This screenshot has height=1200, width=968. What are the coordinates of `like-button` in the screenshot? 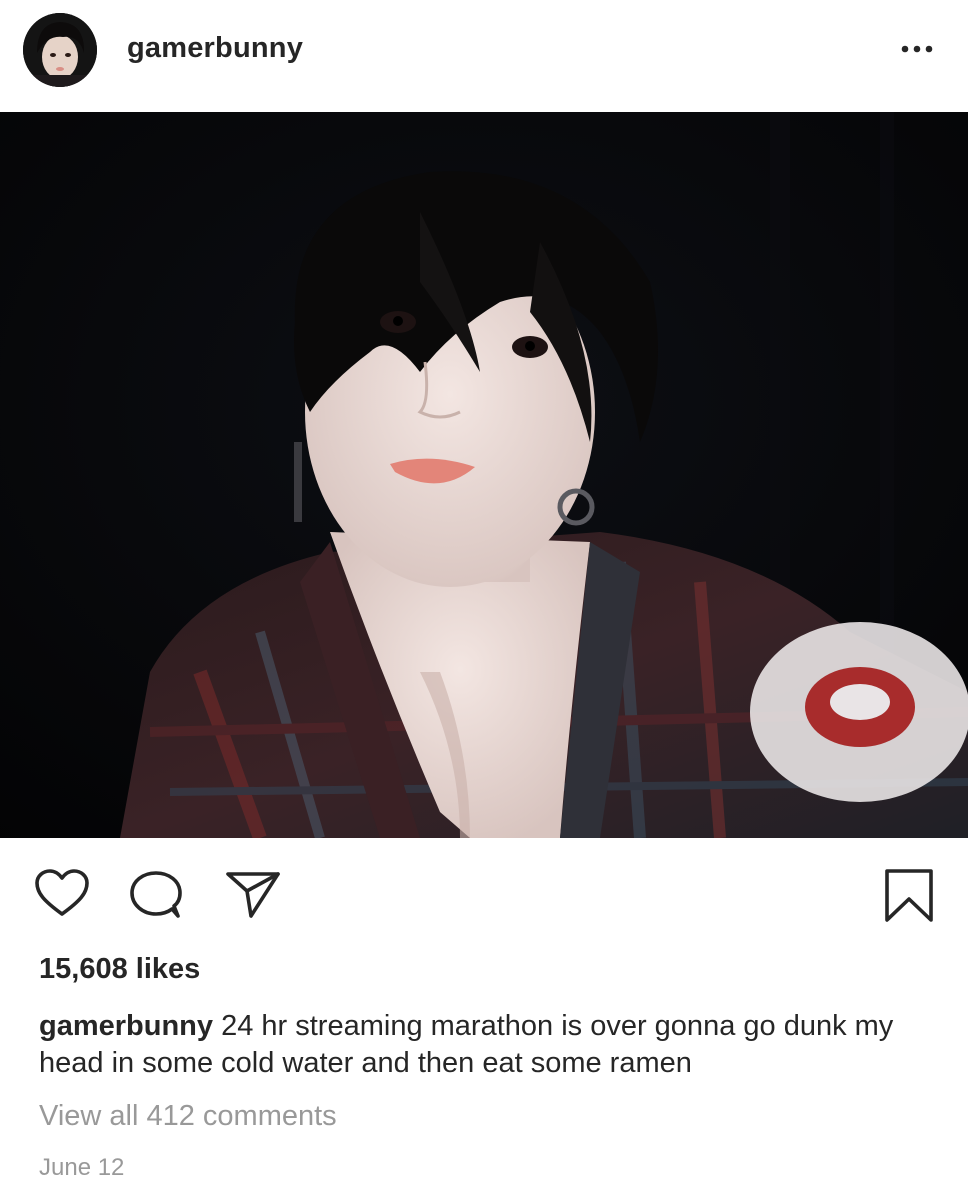 It's located at (62, 894).